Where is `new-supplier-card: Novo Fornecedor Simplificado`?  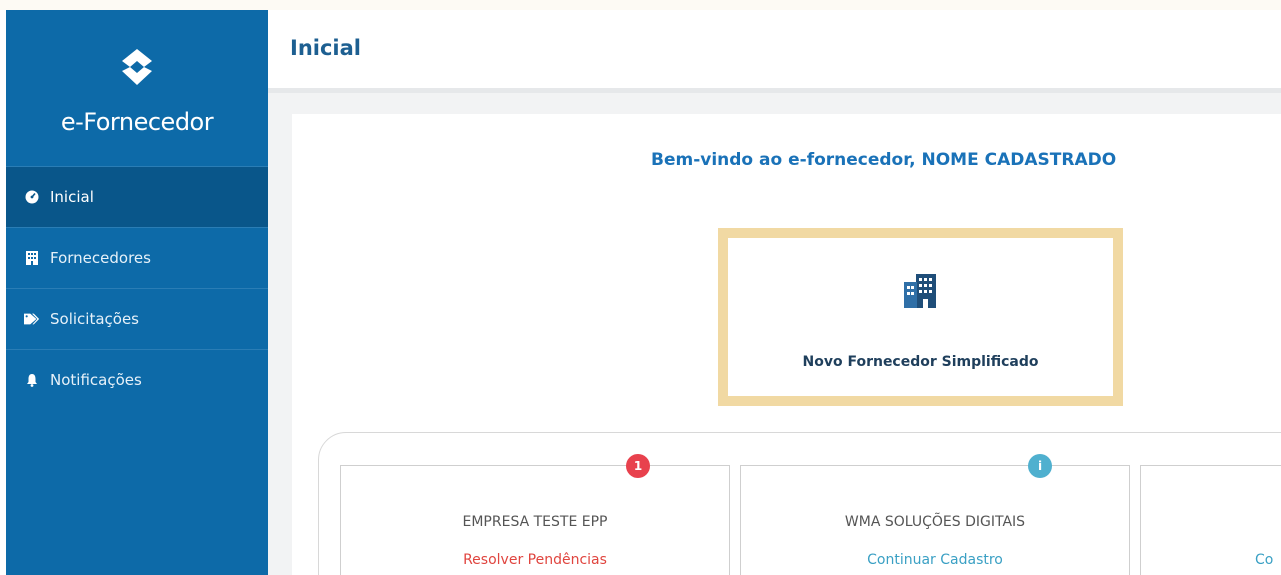
new-supplier-card: Novo Fornecedor Simplificado is located at coordinates (920, 317).